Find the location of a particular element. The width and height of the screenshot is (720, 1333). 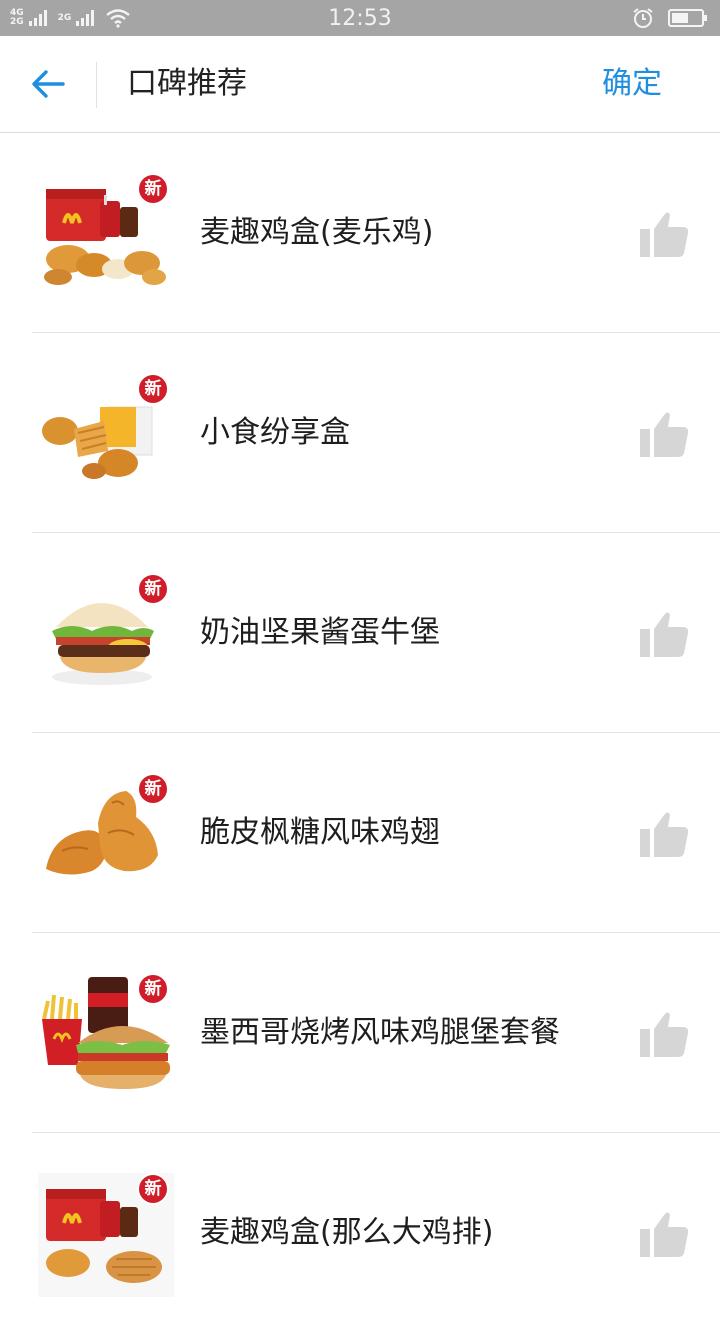

status-bar: 4G 2G 2G 12:53 is located at coordinates (360, 18).